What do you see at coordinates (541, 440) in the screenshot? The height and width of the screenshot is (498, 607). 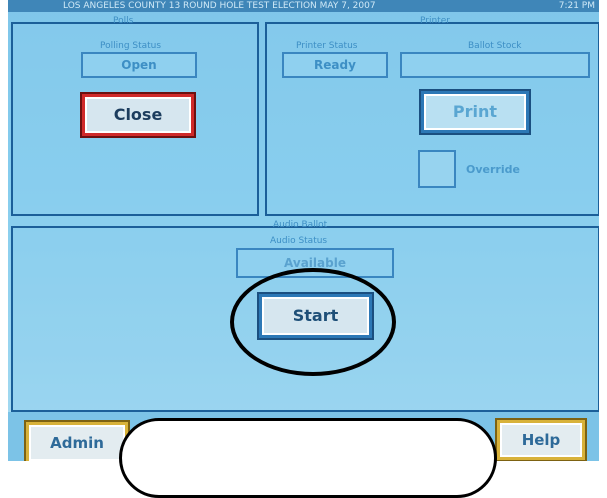 I see `help-button: Help` at bounding box center [541, 440].